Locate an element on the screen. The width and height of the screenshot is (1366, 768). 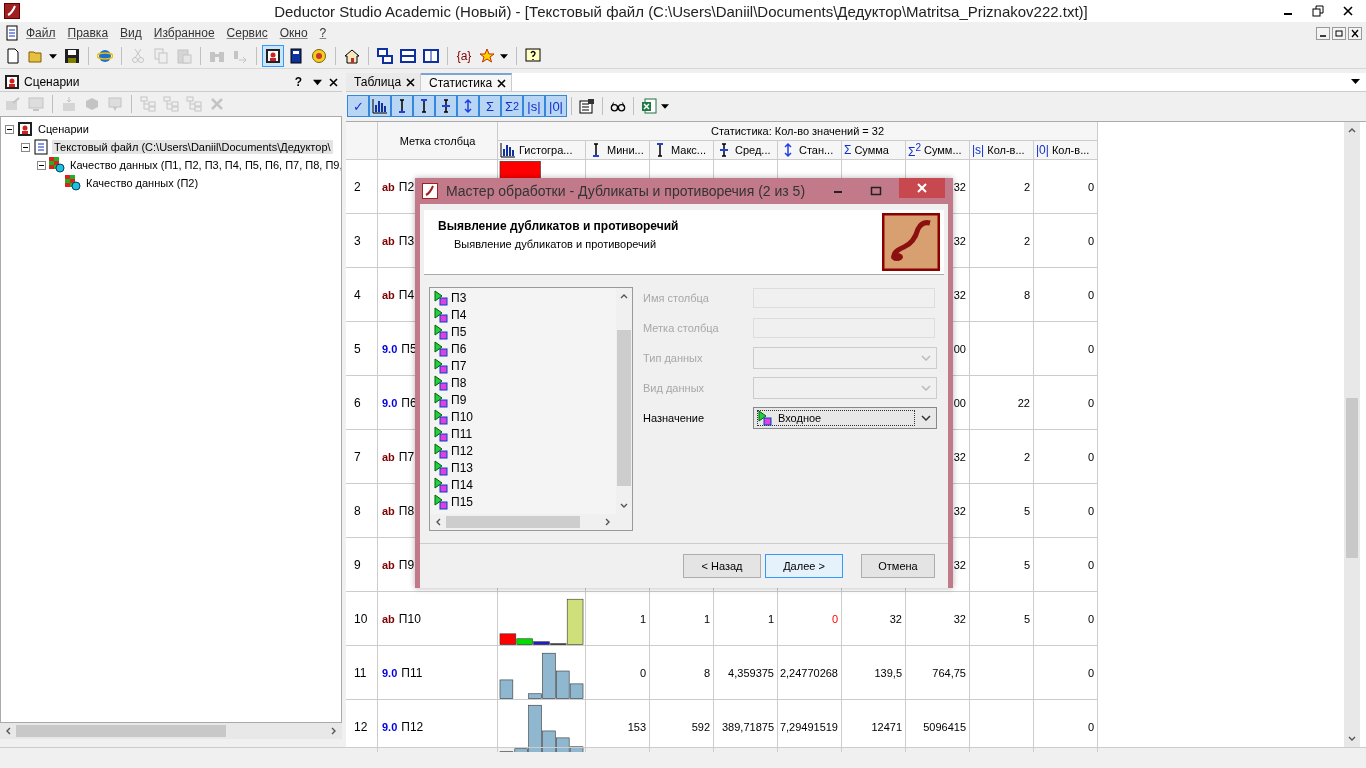
menu-item: Правка is located at coordinates (88, 33).